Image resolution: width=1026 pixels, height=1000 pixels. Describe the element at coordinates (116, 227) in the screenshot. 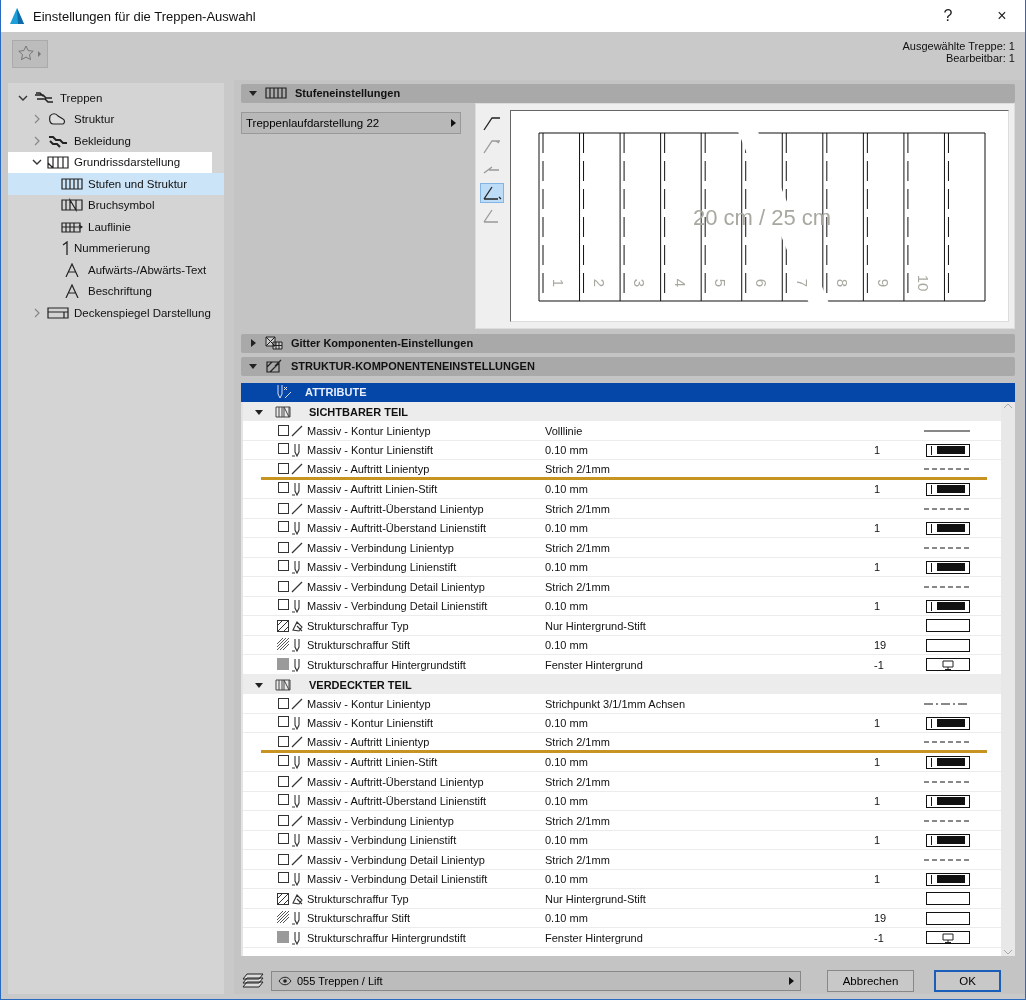

I see `tree-item: Lauflinie` at that location.